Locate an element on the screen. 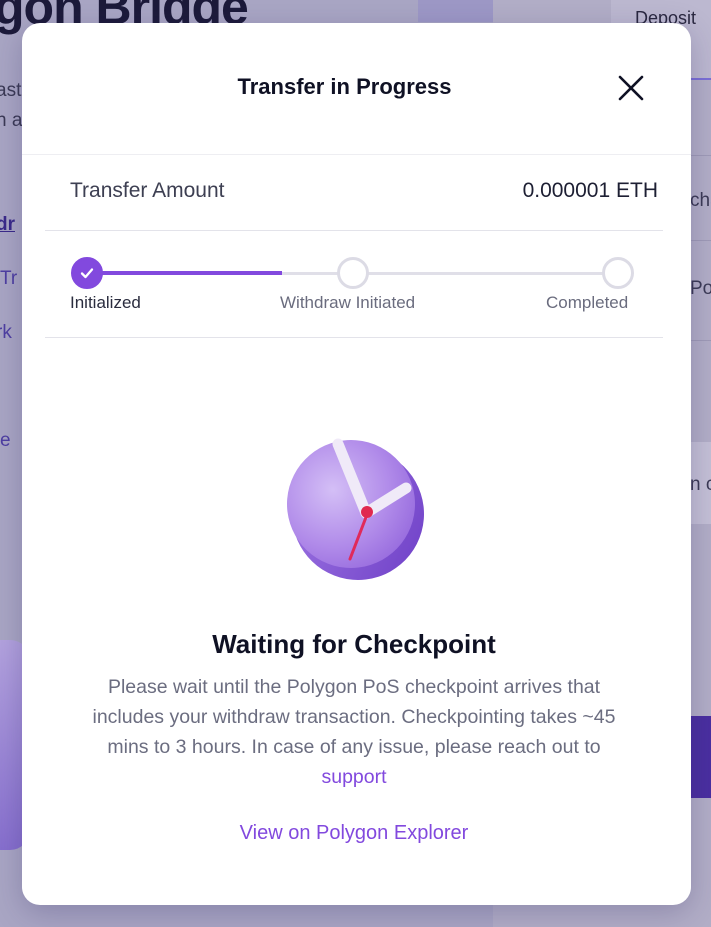  transfer-amount-row: Transfer Amount 0.000001 ETH is located at coordinates (354, 192).